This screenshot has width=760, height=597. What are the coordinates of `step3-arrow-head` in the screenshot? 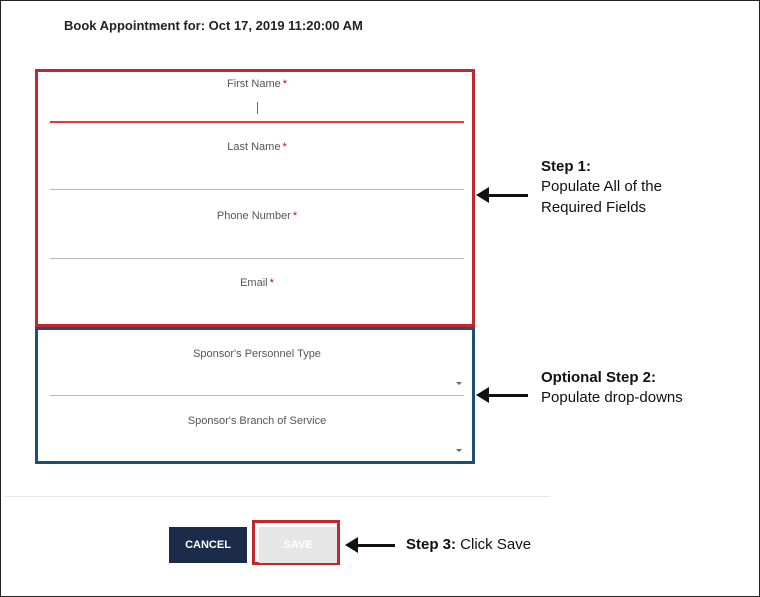 It's located at (351, 545).